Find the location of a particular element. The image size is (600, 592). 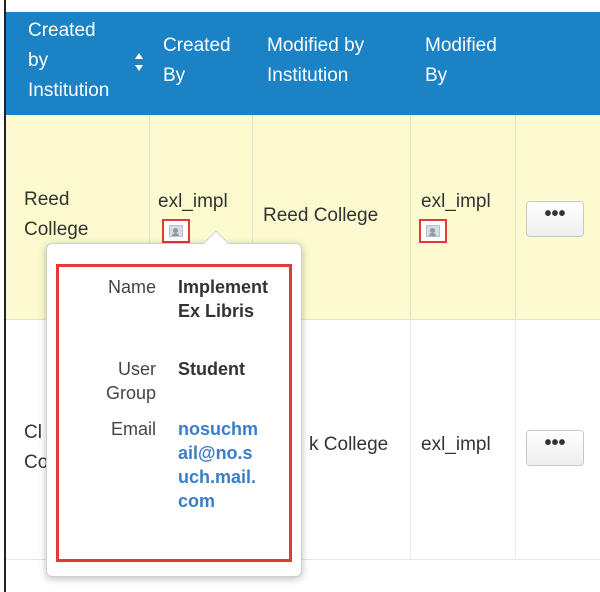

name-value: Implement Ex Libris is located at coordinates (223, 299).